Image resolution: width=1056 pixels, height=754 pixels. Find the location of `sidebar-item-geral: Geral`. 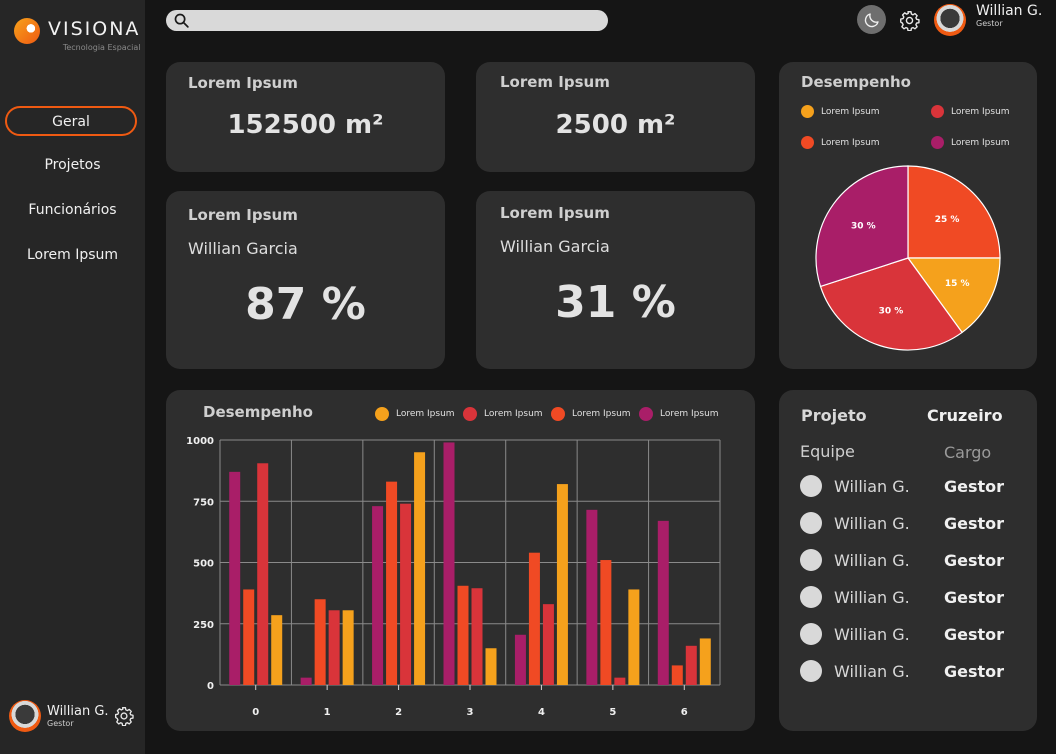

sidebar-item-geral: Geral is located at coordinates (71, 121).